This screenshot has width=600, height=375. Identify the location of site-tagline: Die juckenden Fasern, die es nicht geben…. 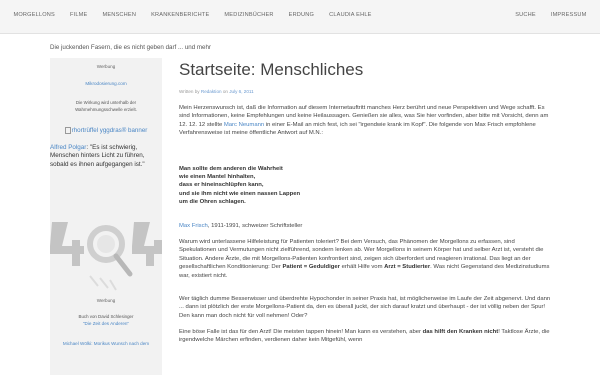
(130, 47).